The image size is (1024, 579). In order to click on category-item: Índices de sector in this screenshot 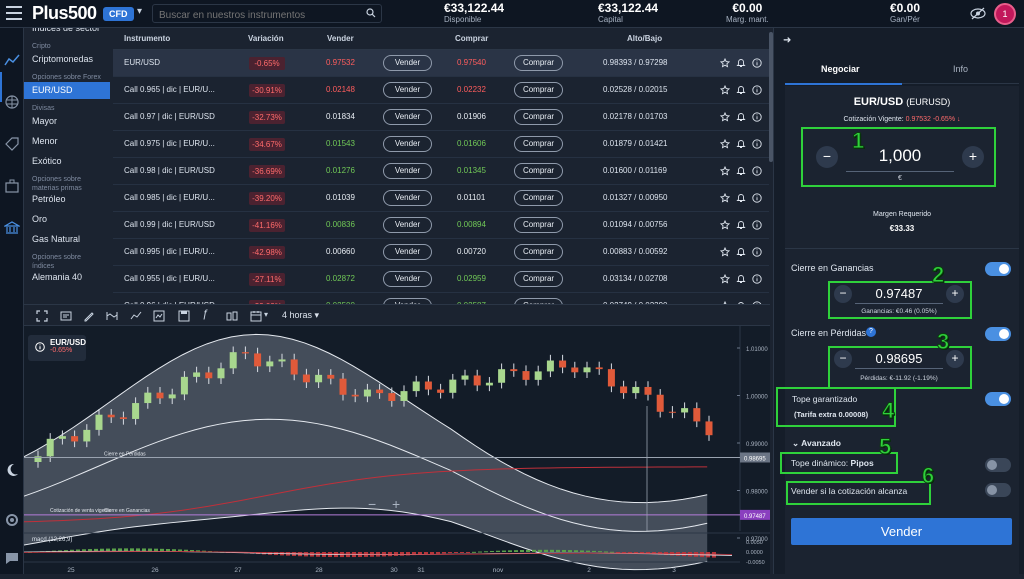, I will do `click(67, 32)`.